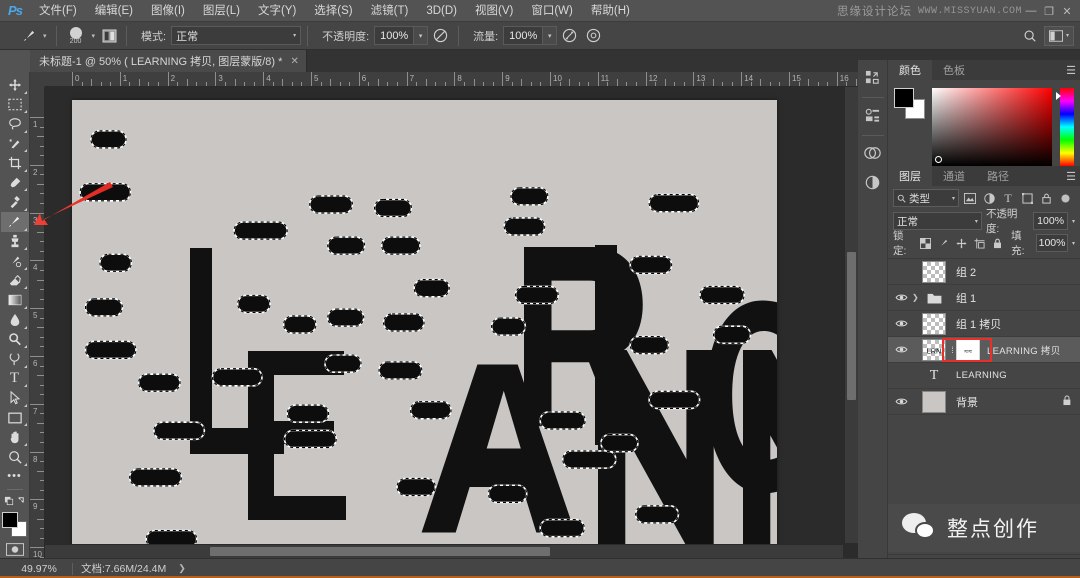  Describe the element at coordinates (15, 340) in the screenshot. I see `dodge-tool` at that location.